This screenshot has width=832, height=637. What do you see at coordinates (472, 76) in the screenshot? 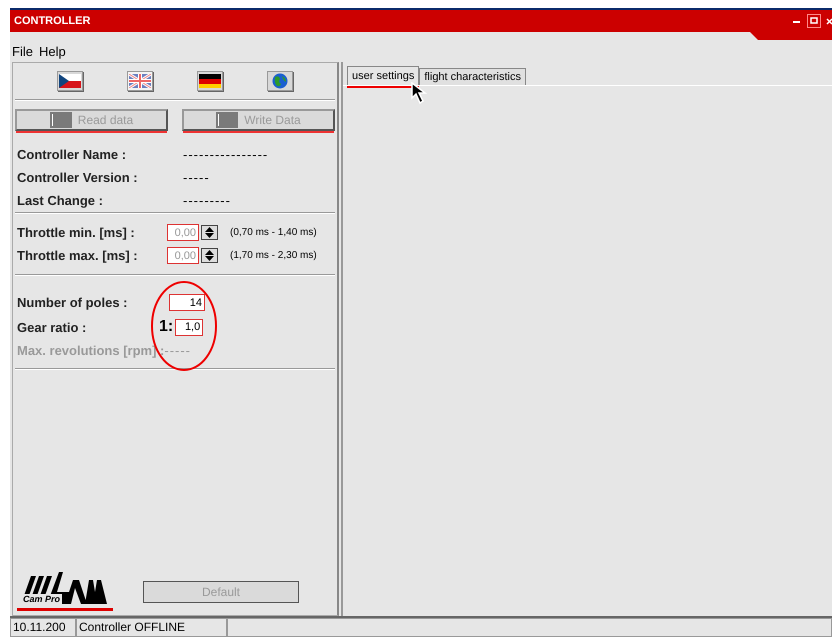
I see `tab: flight characteristics` at bounding box center [472, 76].